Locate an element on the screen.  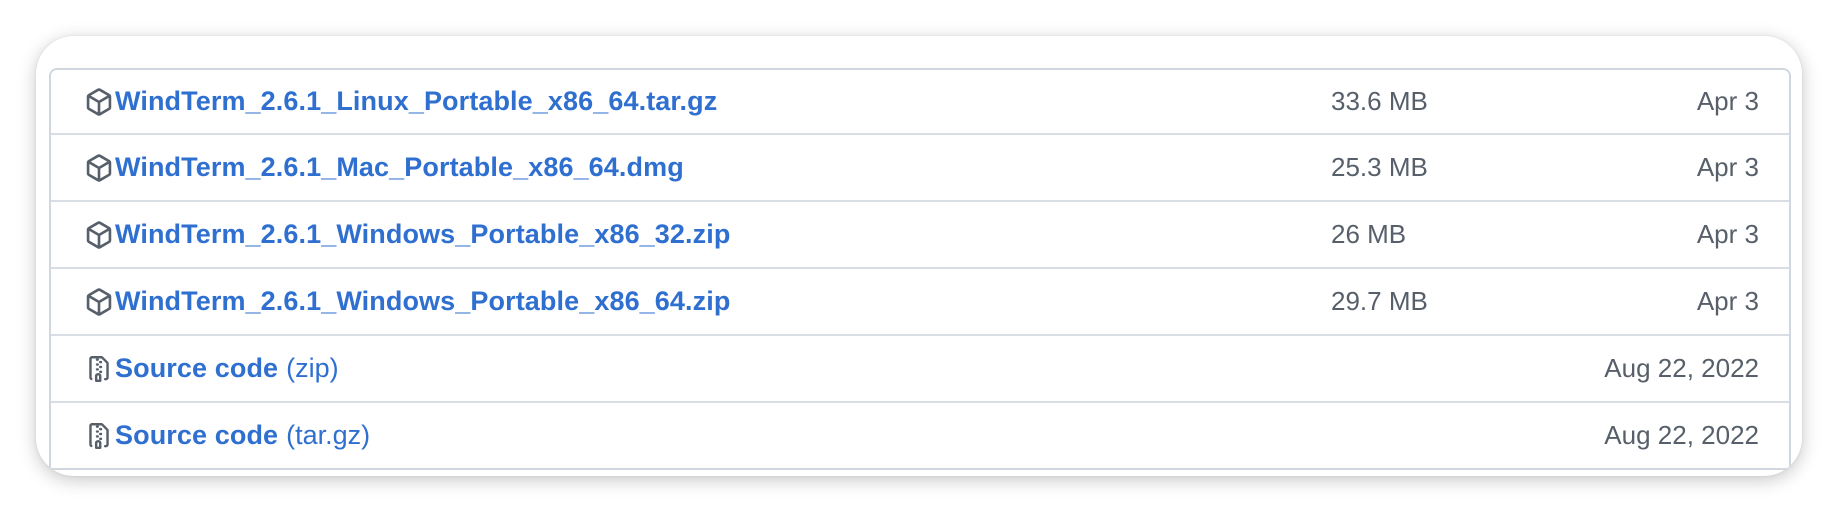
source-code-row: Source code (zip) Aug 22, 2022 is located at coordinates (920, 369).